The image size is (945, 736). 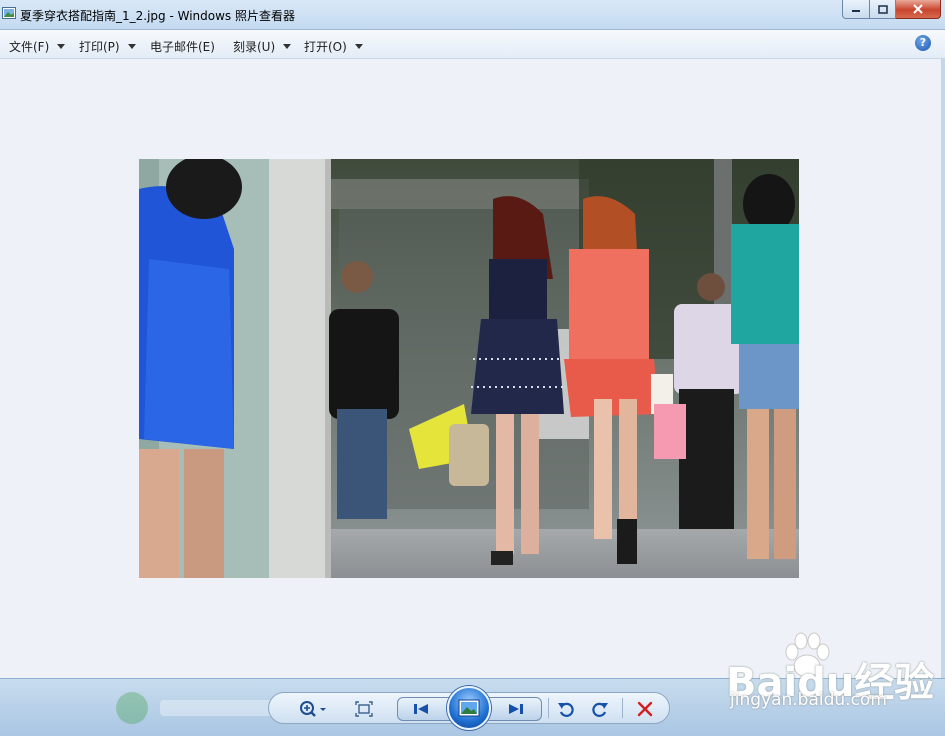 I want to click on rotate-counterclockwise-button, so click(x=566, y=709).